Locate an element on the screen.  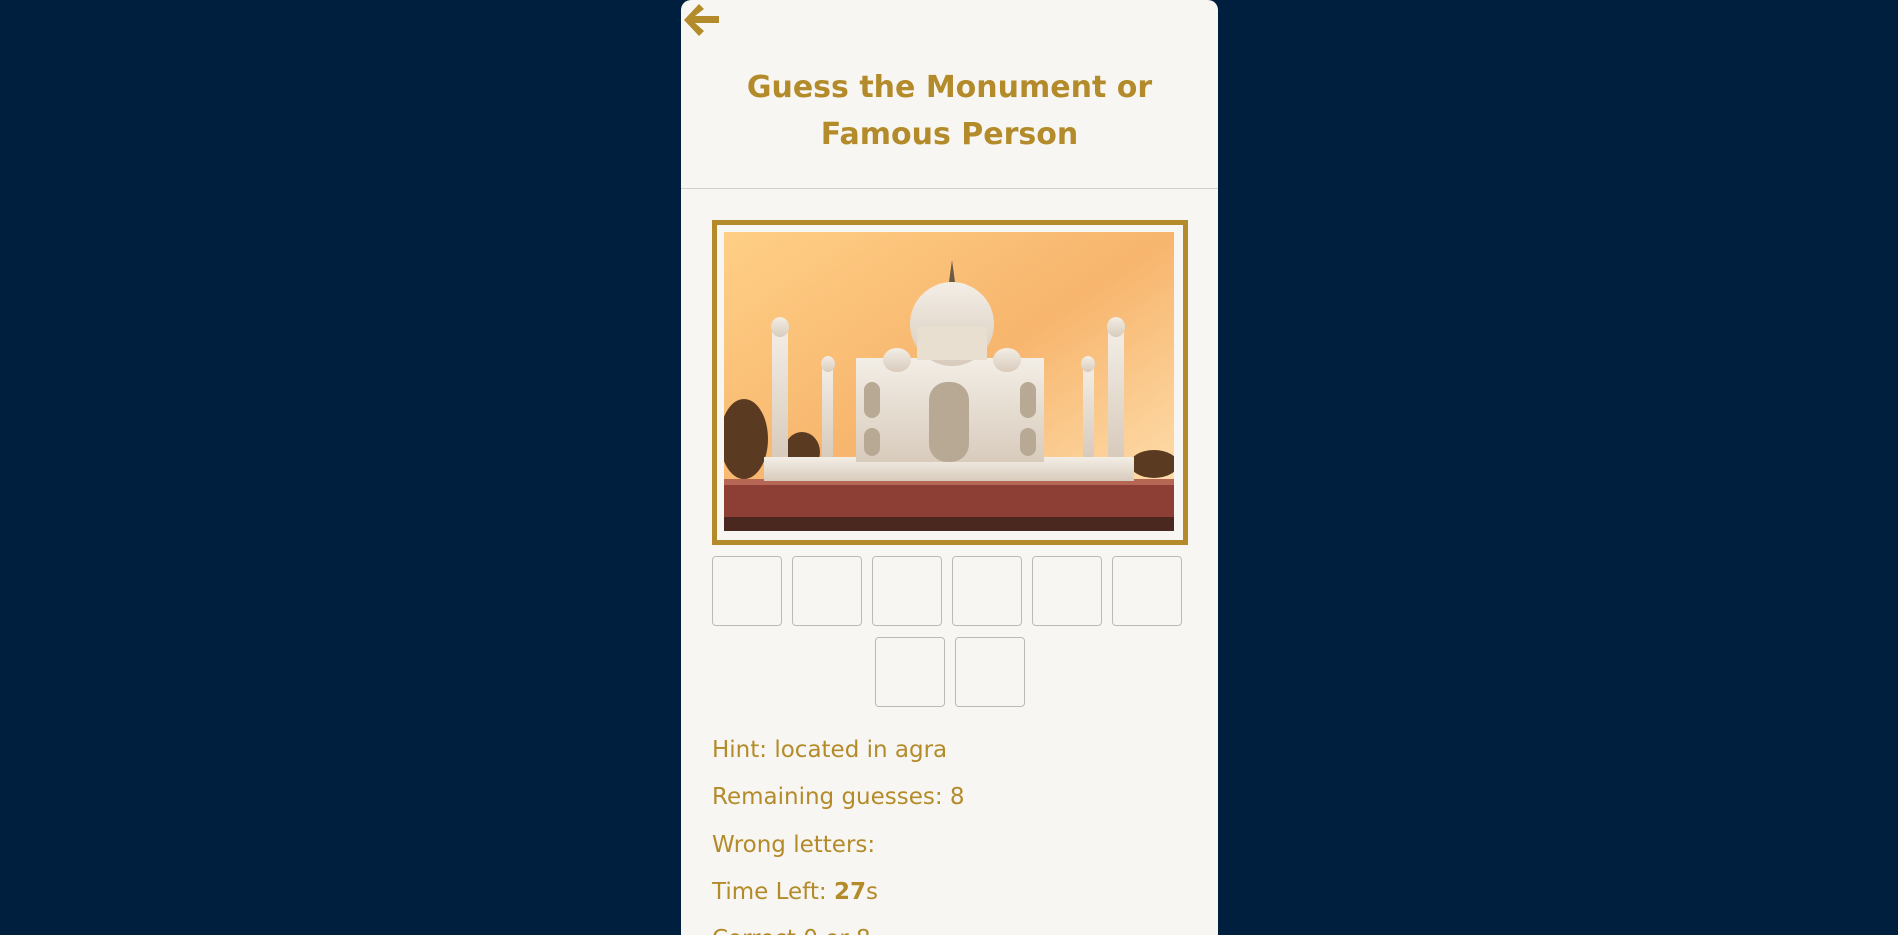
page-title: Guess the Monument or Famous Person is located at coordinates (949, 111).